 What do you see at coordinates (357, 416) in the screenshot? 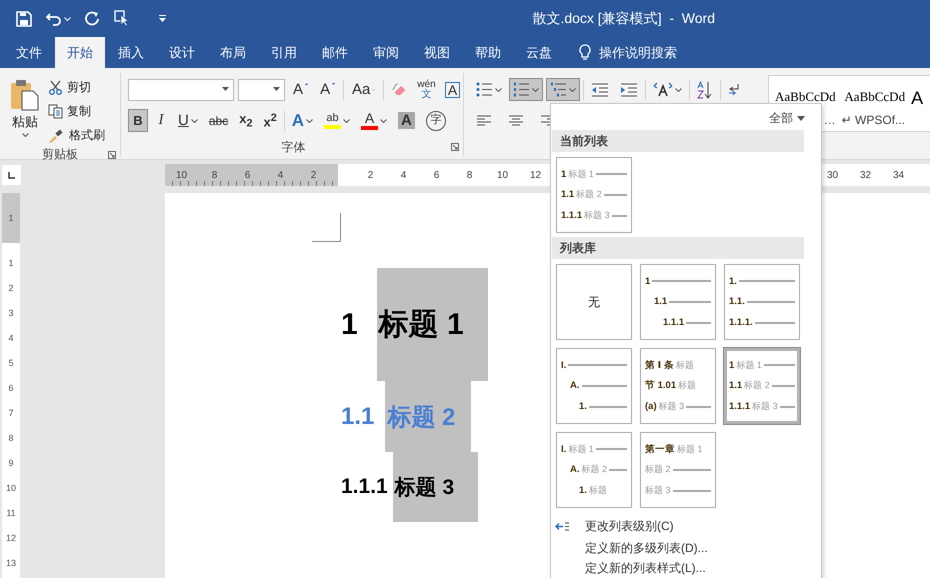
I see `heading-number: 1.1` at bounding box center [357, 416].